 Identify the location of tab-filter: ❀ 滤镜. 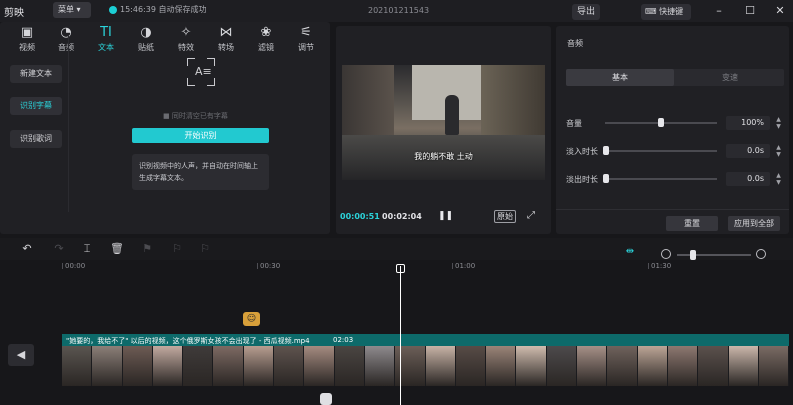
(266, 40).